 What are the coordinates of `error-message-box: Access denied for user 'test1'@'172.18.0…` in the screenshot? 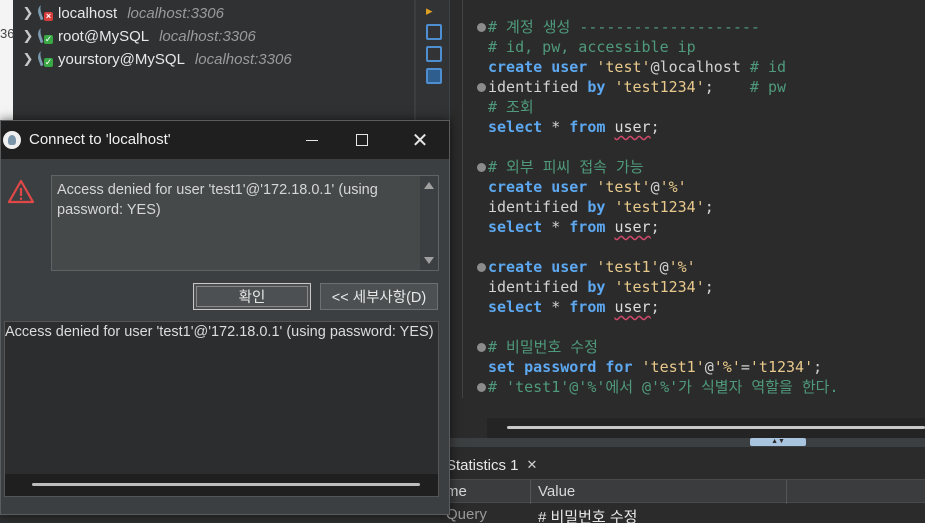 It's located at (245, 223).